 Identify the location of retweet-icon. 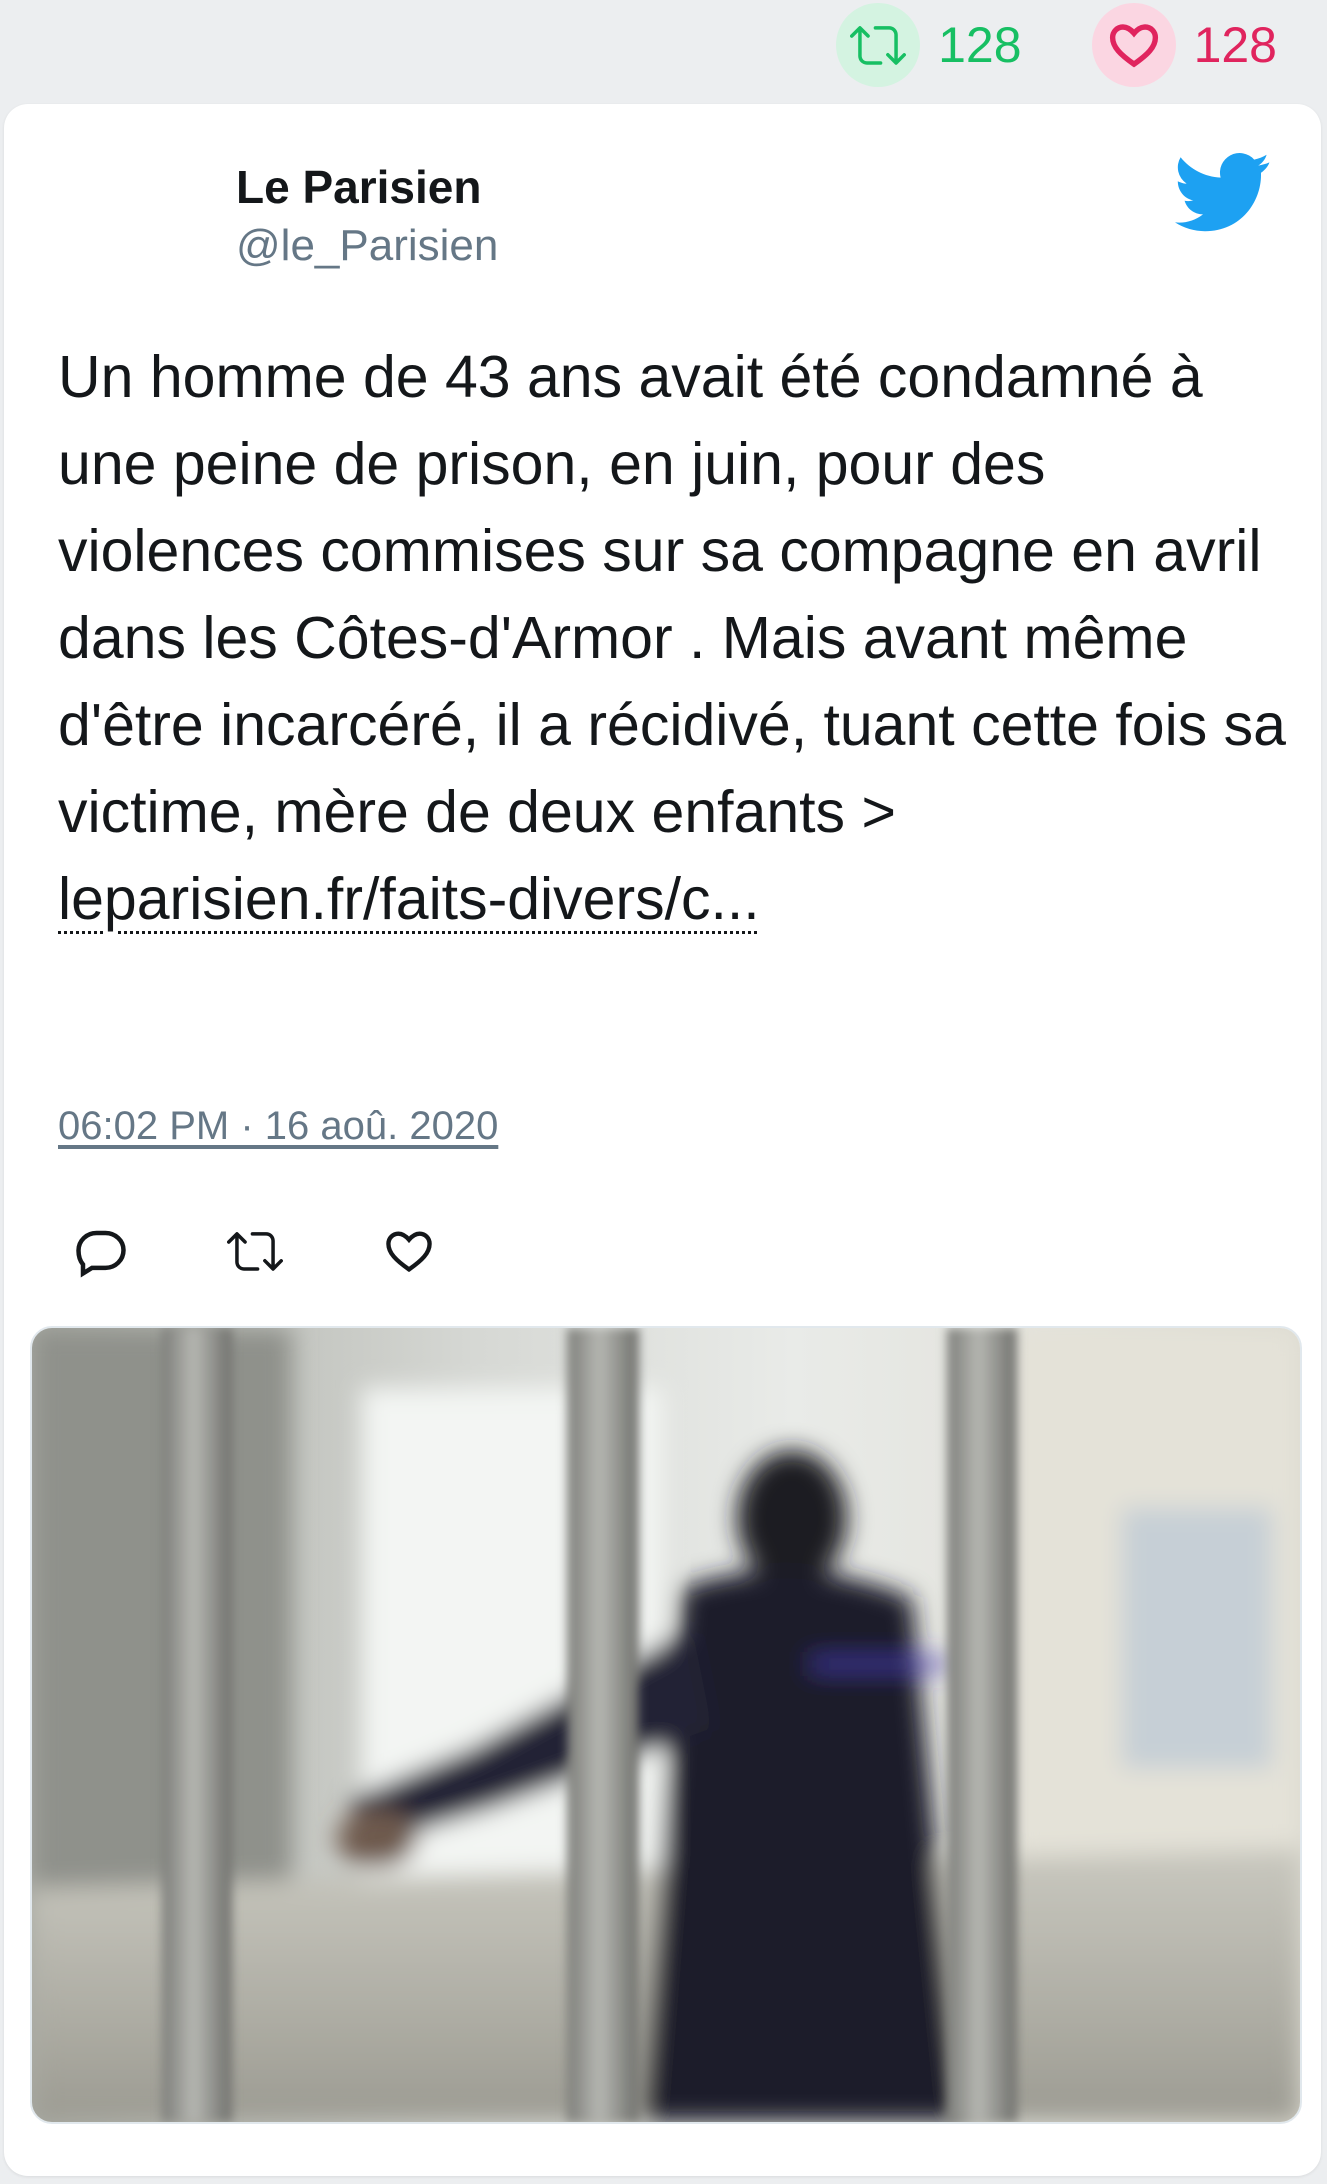
(878, 45).